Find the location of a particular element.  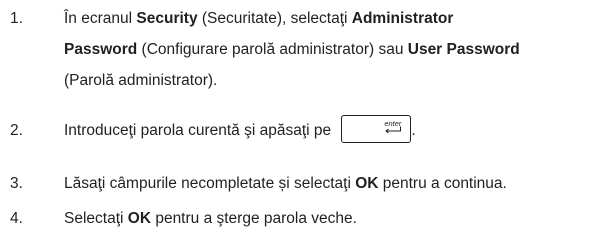

ui-term-password: Password is located at coordinates (101, 49).